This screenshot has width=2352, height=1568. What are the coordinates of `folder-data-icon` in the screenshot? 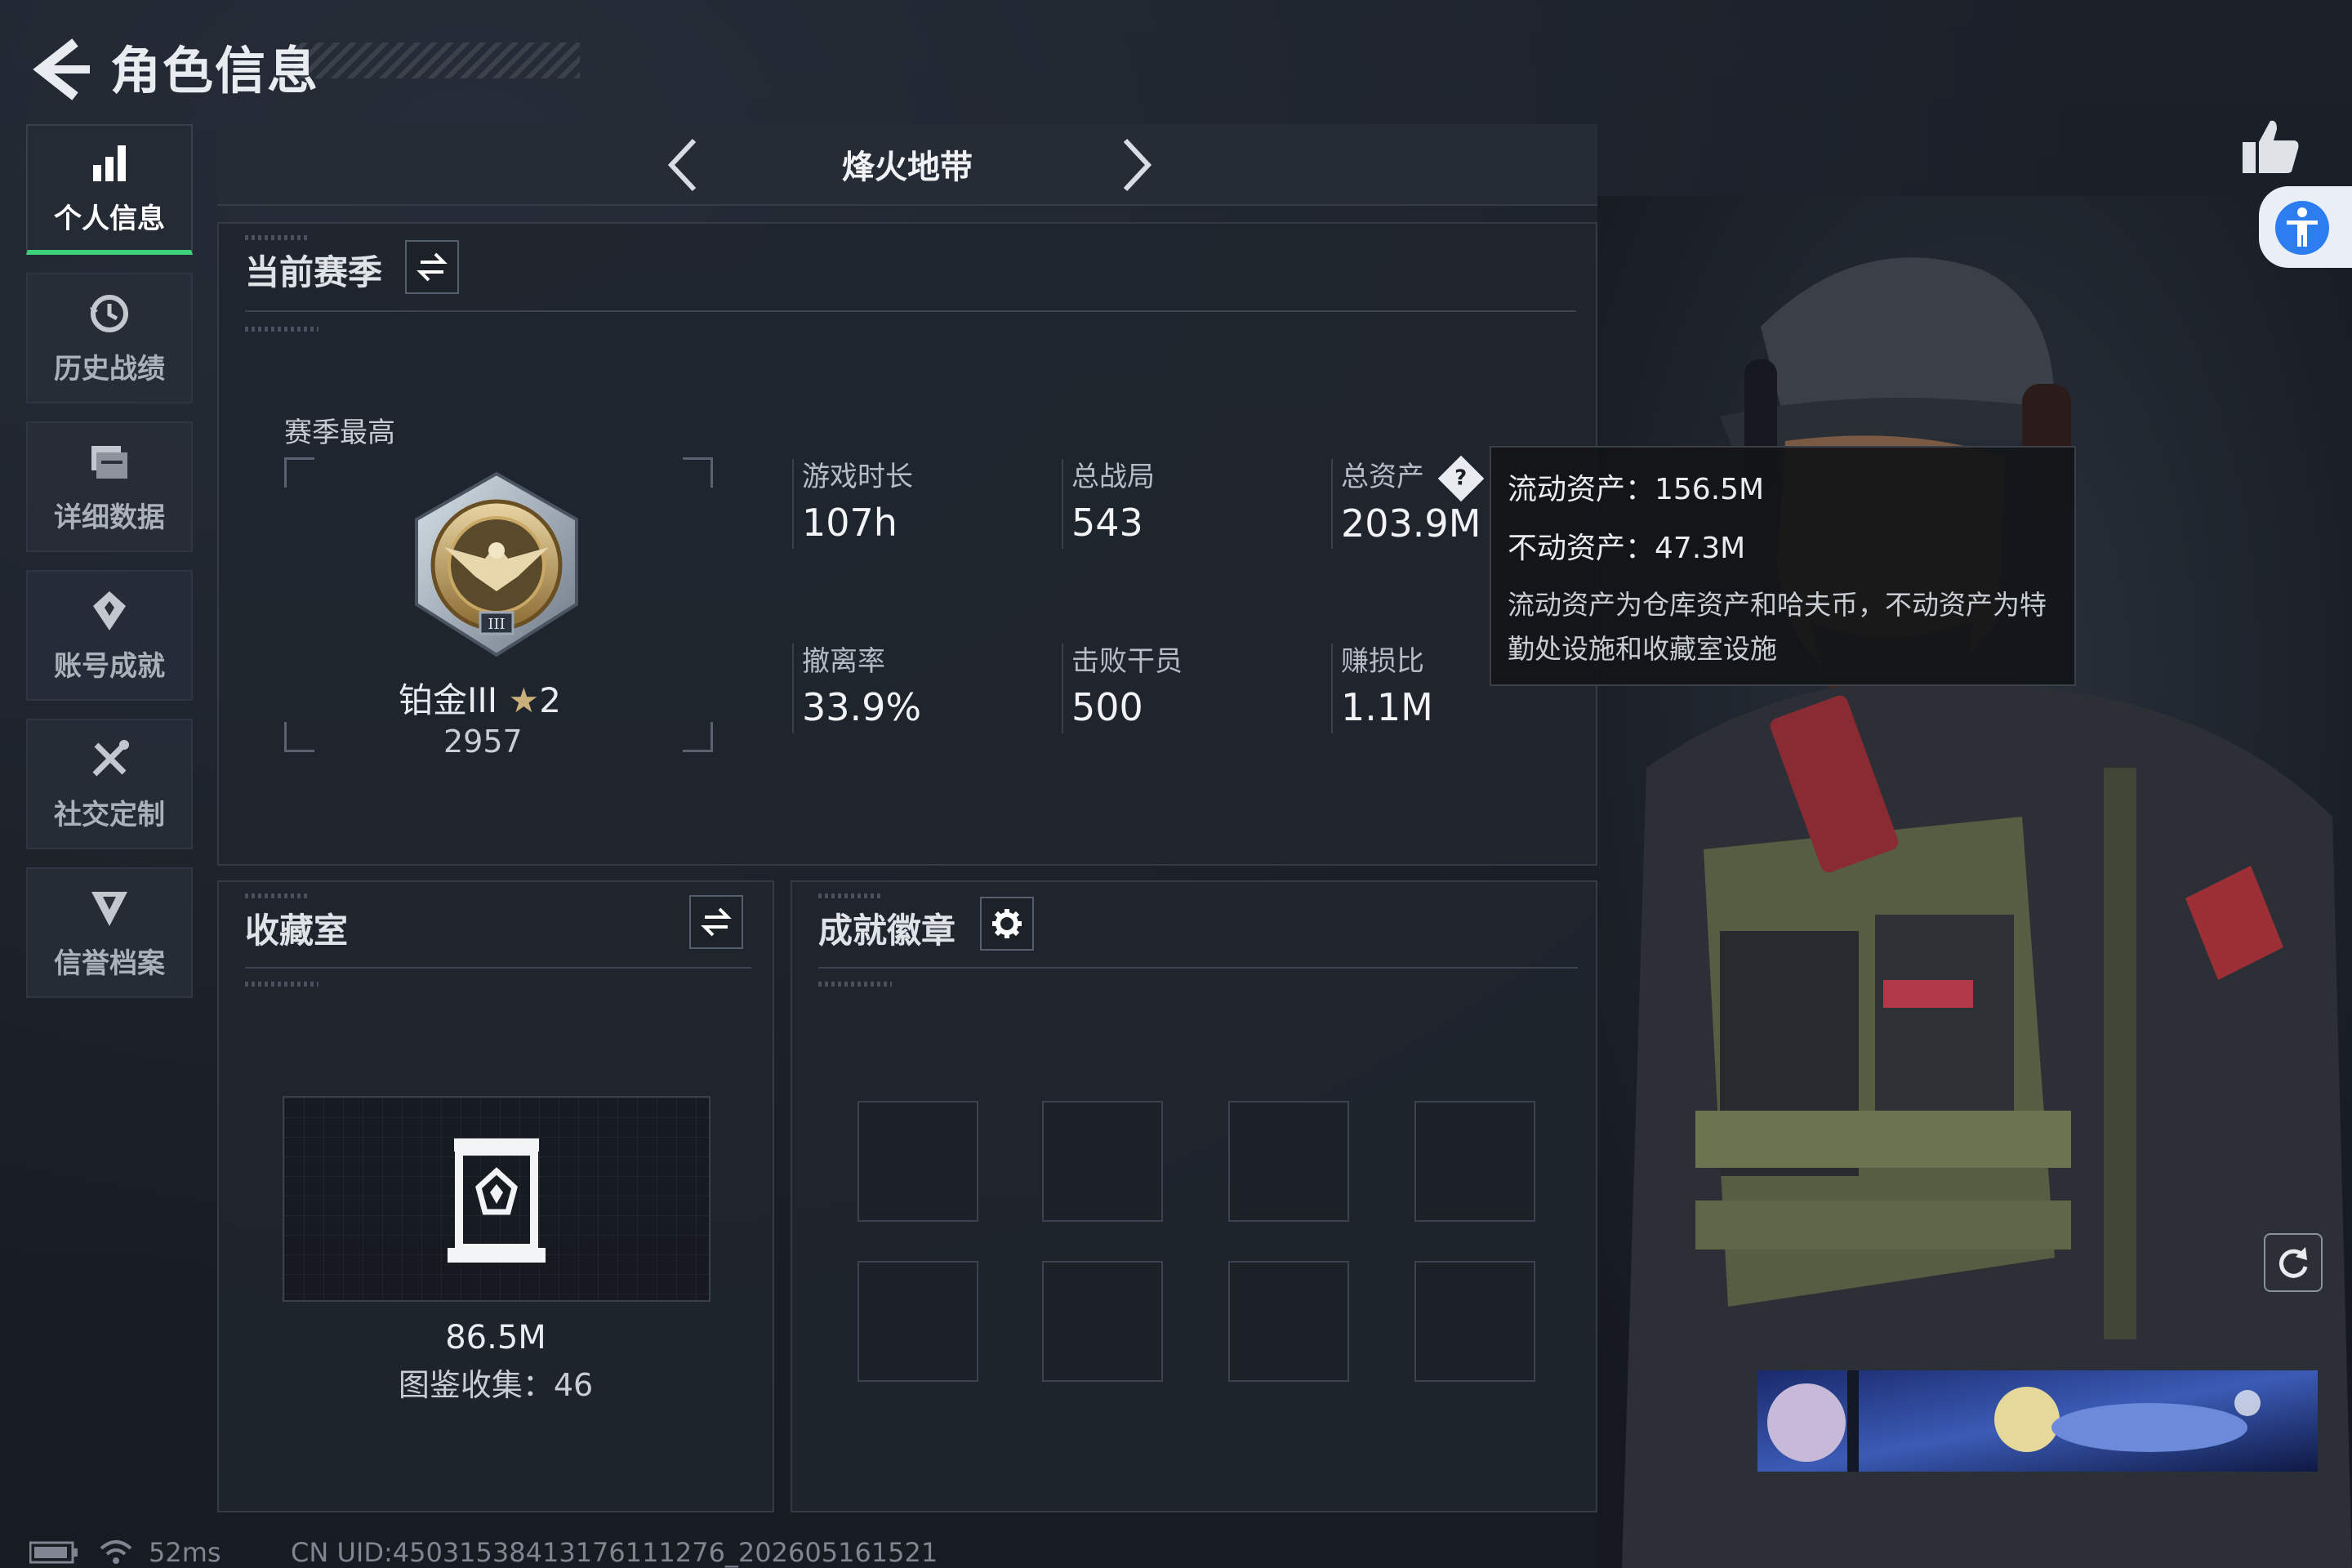 It's located at (109, 462).